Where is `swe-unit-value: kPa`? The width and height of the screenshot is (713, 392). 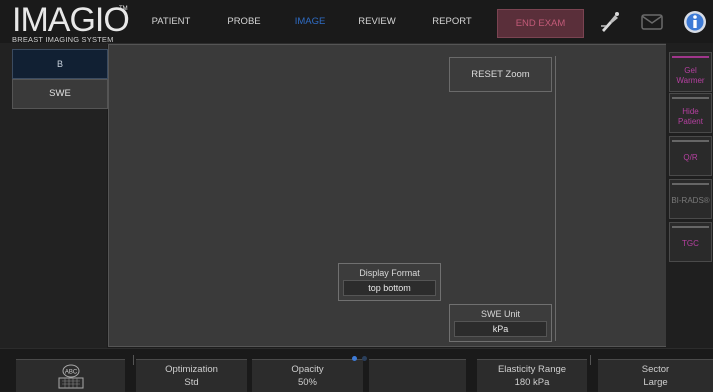 swe-unit-value: kPa is located at coordinates (500, 329).